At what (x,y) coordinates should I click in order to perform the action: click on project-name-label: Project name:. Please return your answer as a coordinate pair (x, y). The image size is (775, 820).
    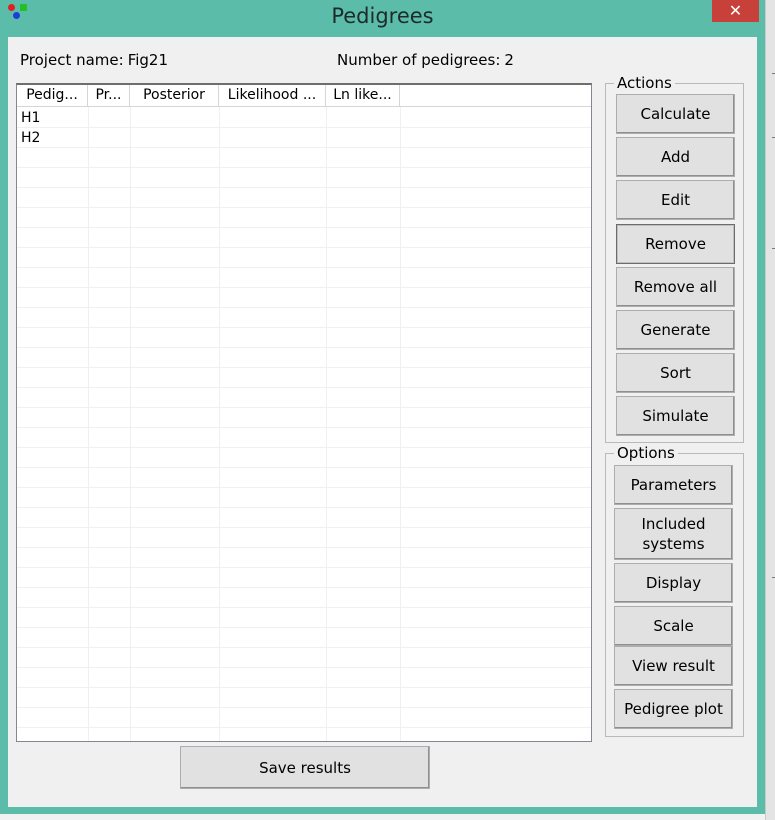
    Looking at the image, I should click on (72, 60).